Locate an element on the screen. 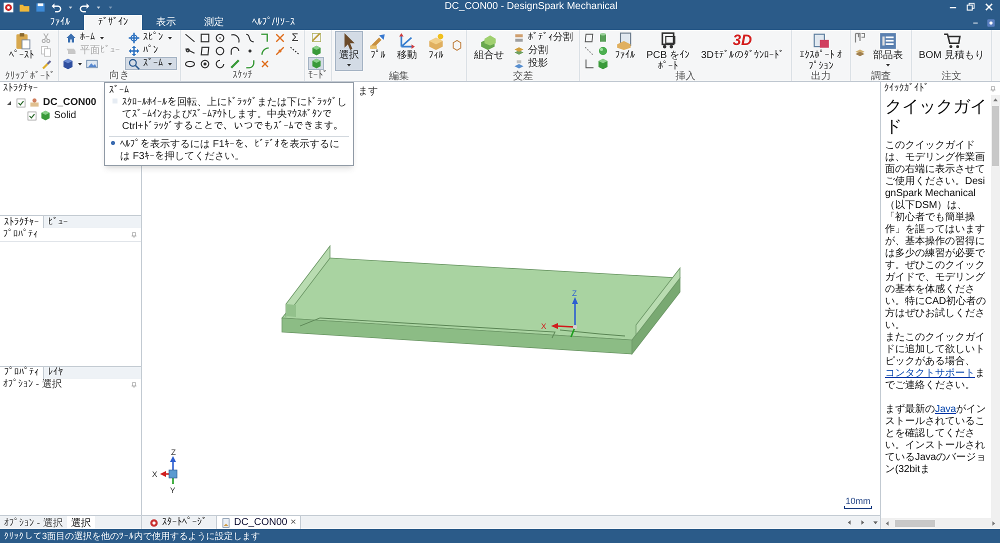 The width and height of the screenshot is (1000, 543). close-icon is located at coordinates (989, 7).